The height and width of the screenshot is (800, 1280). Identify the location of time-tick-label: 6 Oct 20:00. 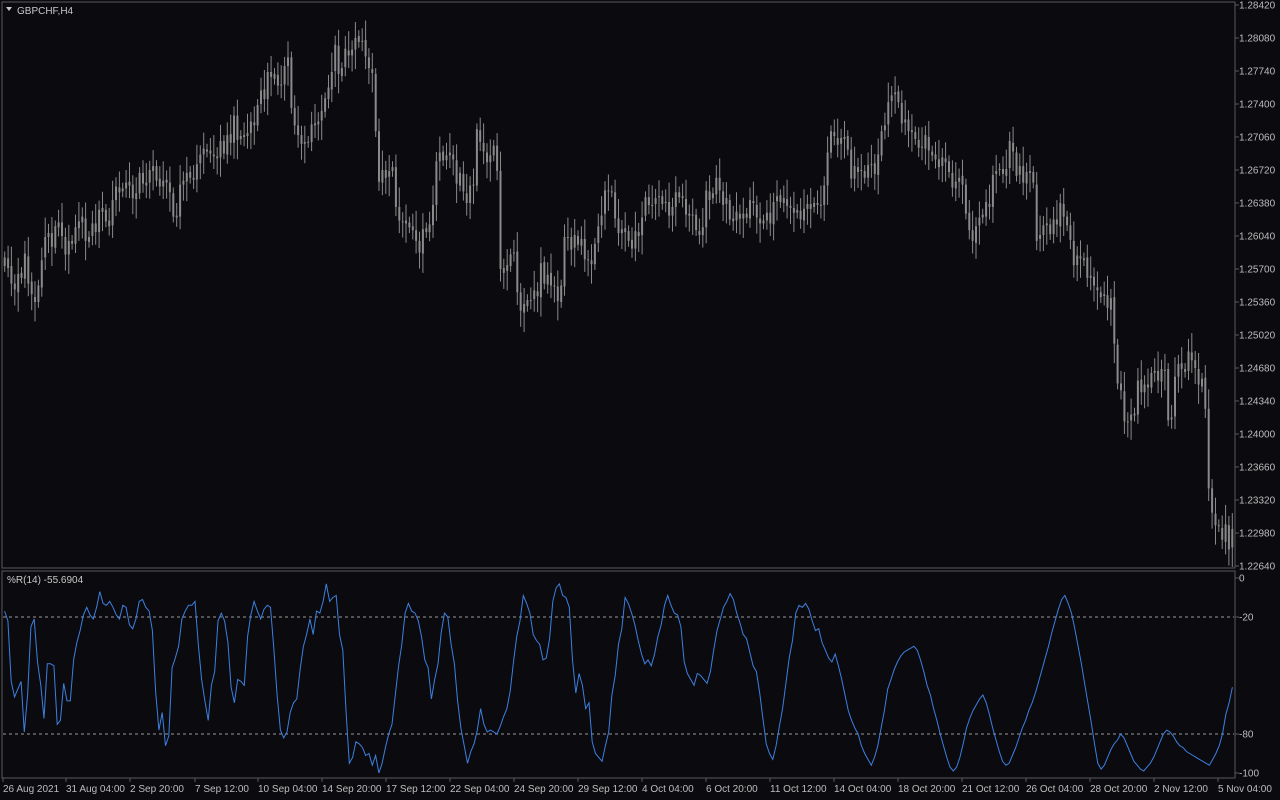
(732, 789).